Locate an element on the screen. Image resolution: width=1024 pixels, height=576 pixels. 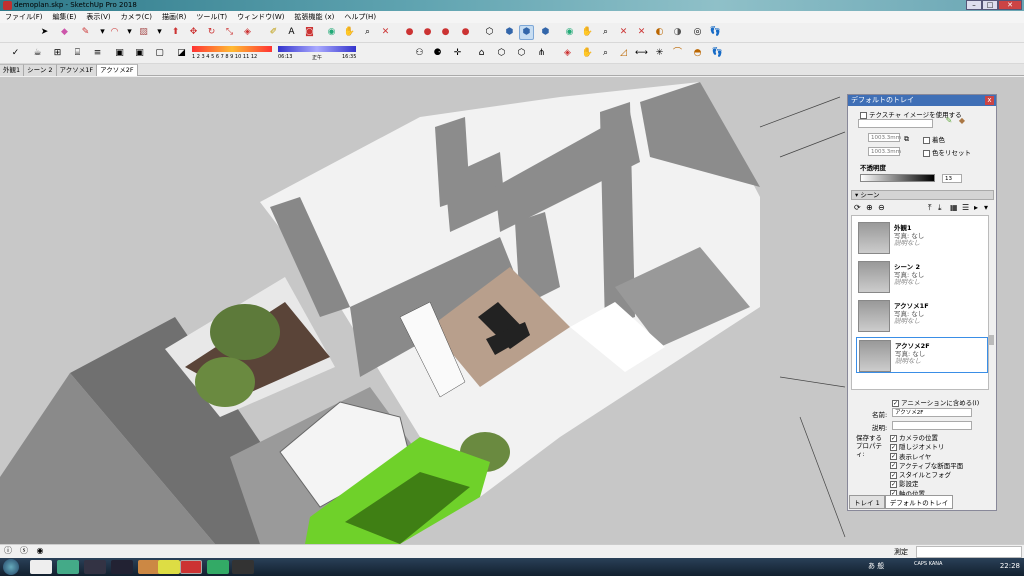
components-icon: ● is located at coordinates (445, 32).